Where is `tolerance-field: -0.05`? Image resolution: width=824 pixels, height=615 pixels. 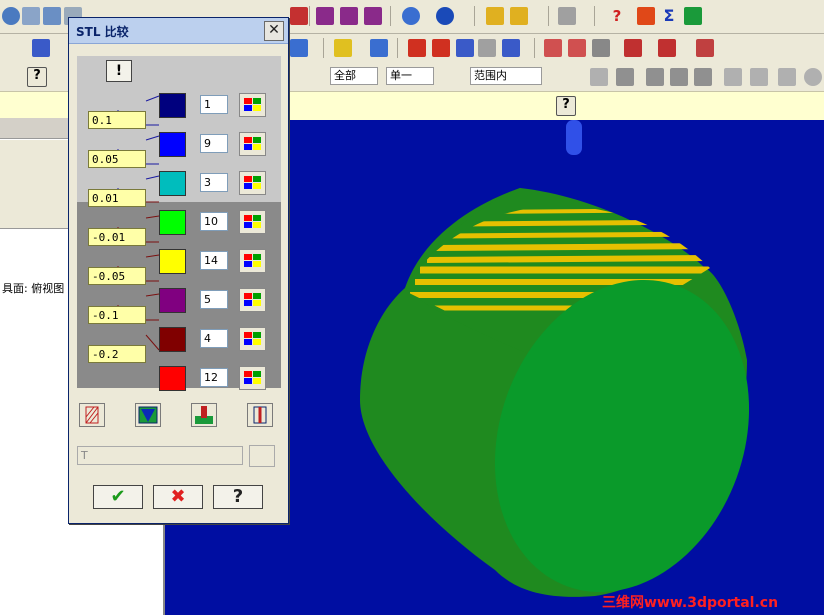
tolerance-field: -0.05 is located at coordinates (117, 276).